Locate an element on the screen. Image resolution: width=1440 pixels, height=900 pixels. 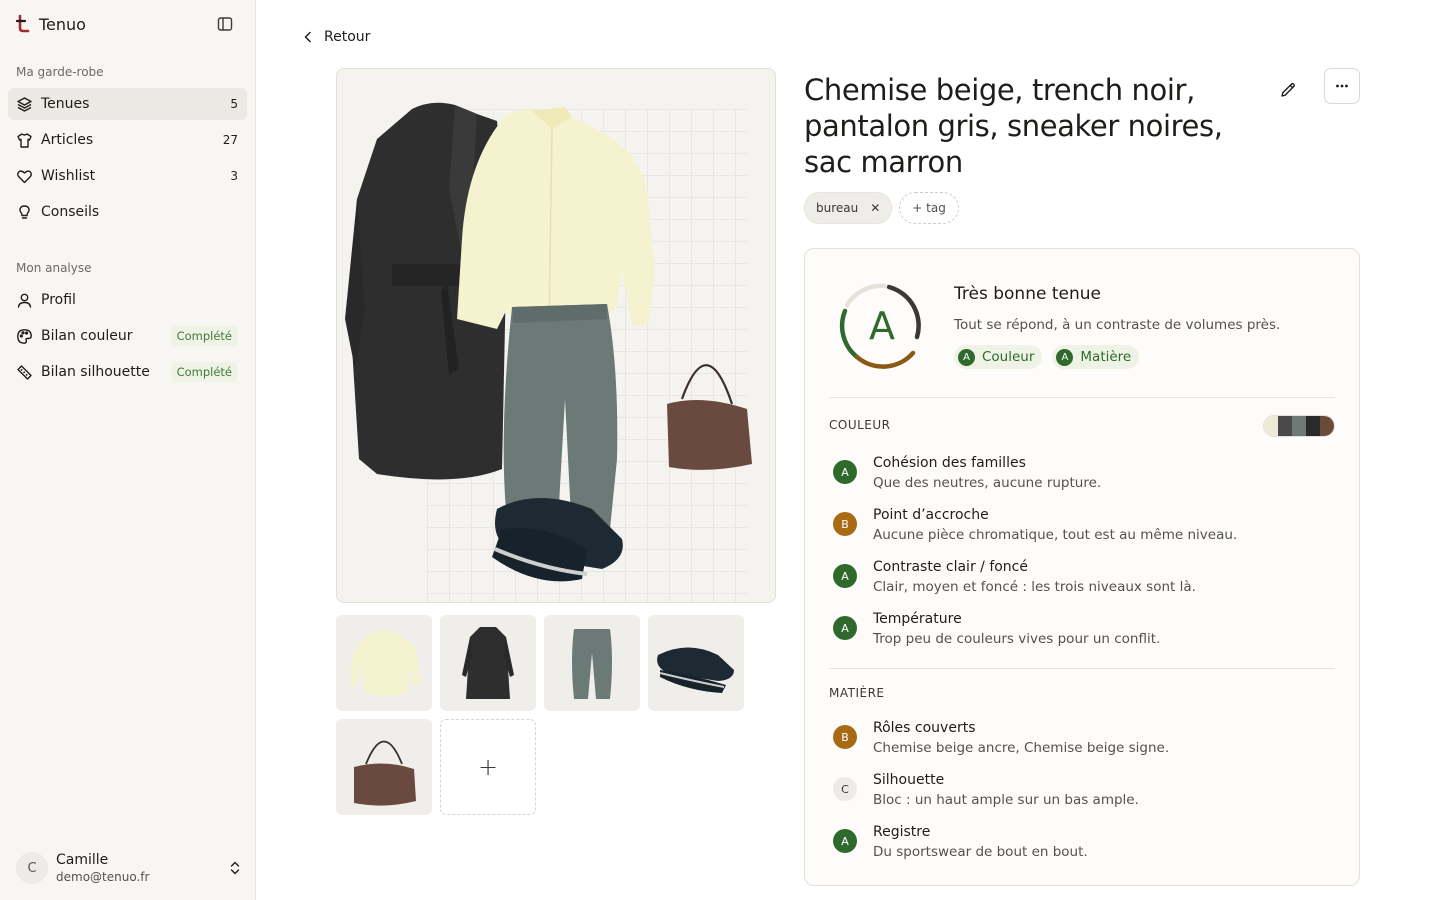
sidebar-item-bilan-silhouette: Bilan silhouette Complété is located at coordinates (127, 372).